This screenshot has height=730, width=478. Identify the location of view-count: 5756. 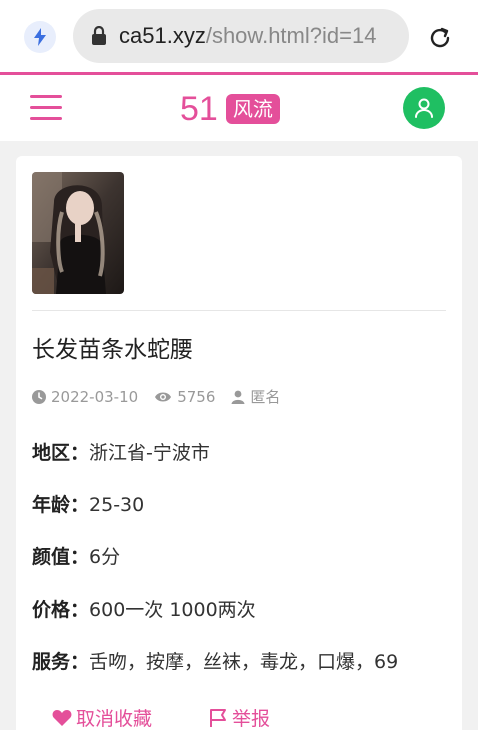
(196, 396).